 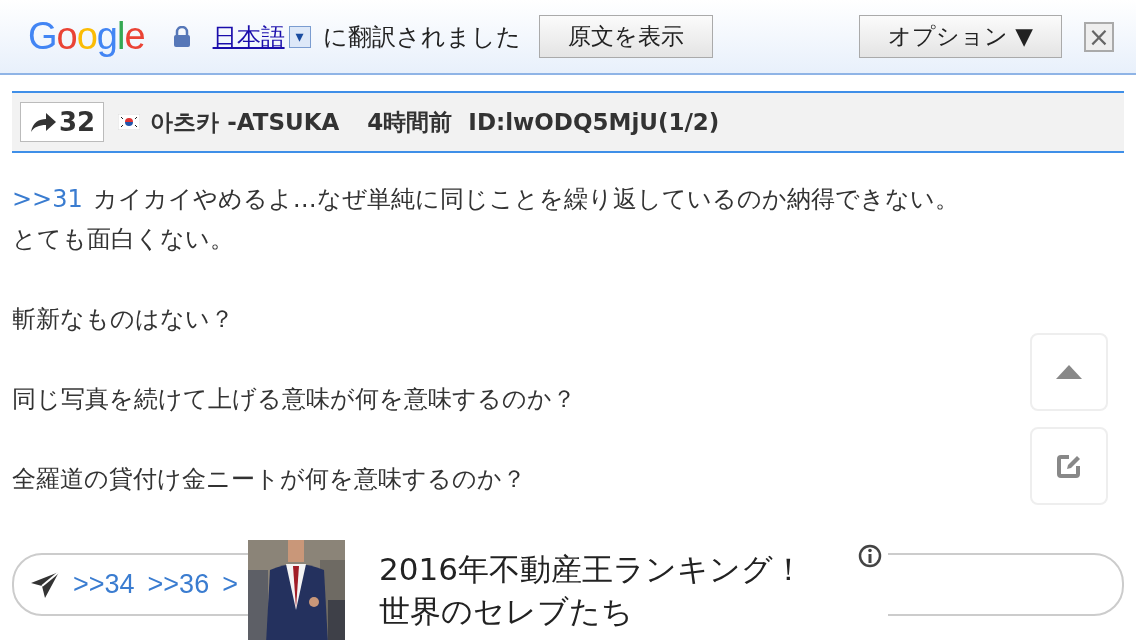 What do you see at coordinates (525, 199) in the screenshot?
I see `post-text: カイカイやめるよ…なぜ単純に同じことを繰り返しているのか納得できない。` at bounding box center [525, 199].